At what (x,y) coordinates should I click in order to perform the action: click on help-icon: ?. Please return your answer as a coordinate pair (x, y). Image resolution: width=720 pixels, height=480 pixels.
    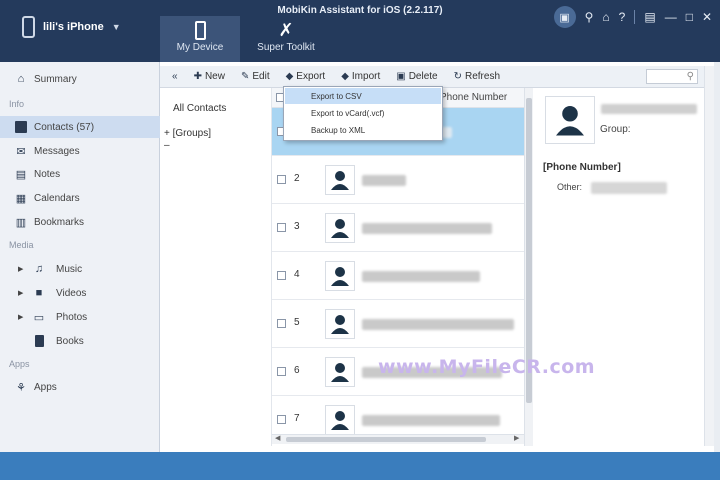
    Looking at the image, I should click on (622, 17).